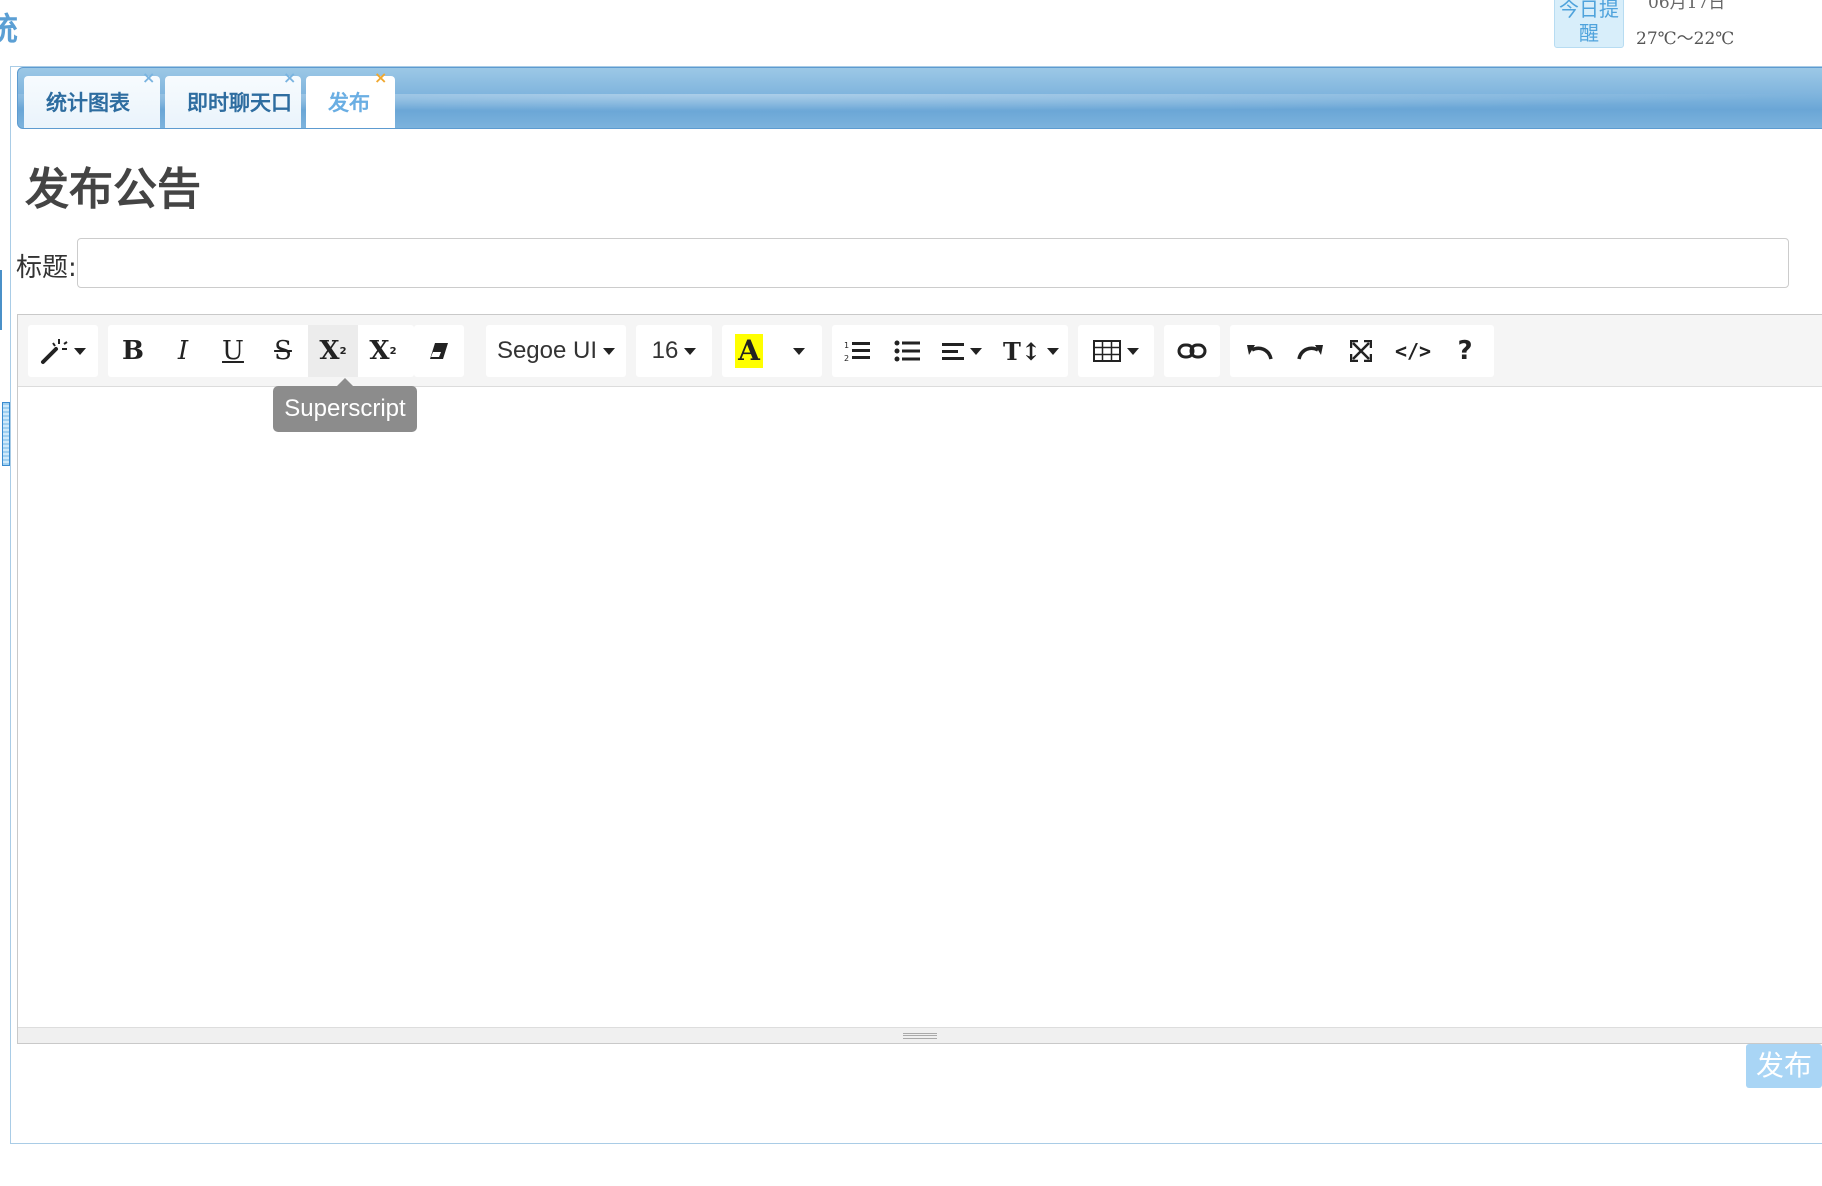 This screenshot has width=1822, height=1186. Describe the element at coordinates (54, 351) in the screenshot. I see `magic-wand-icon` at that location.